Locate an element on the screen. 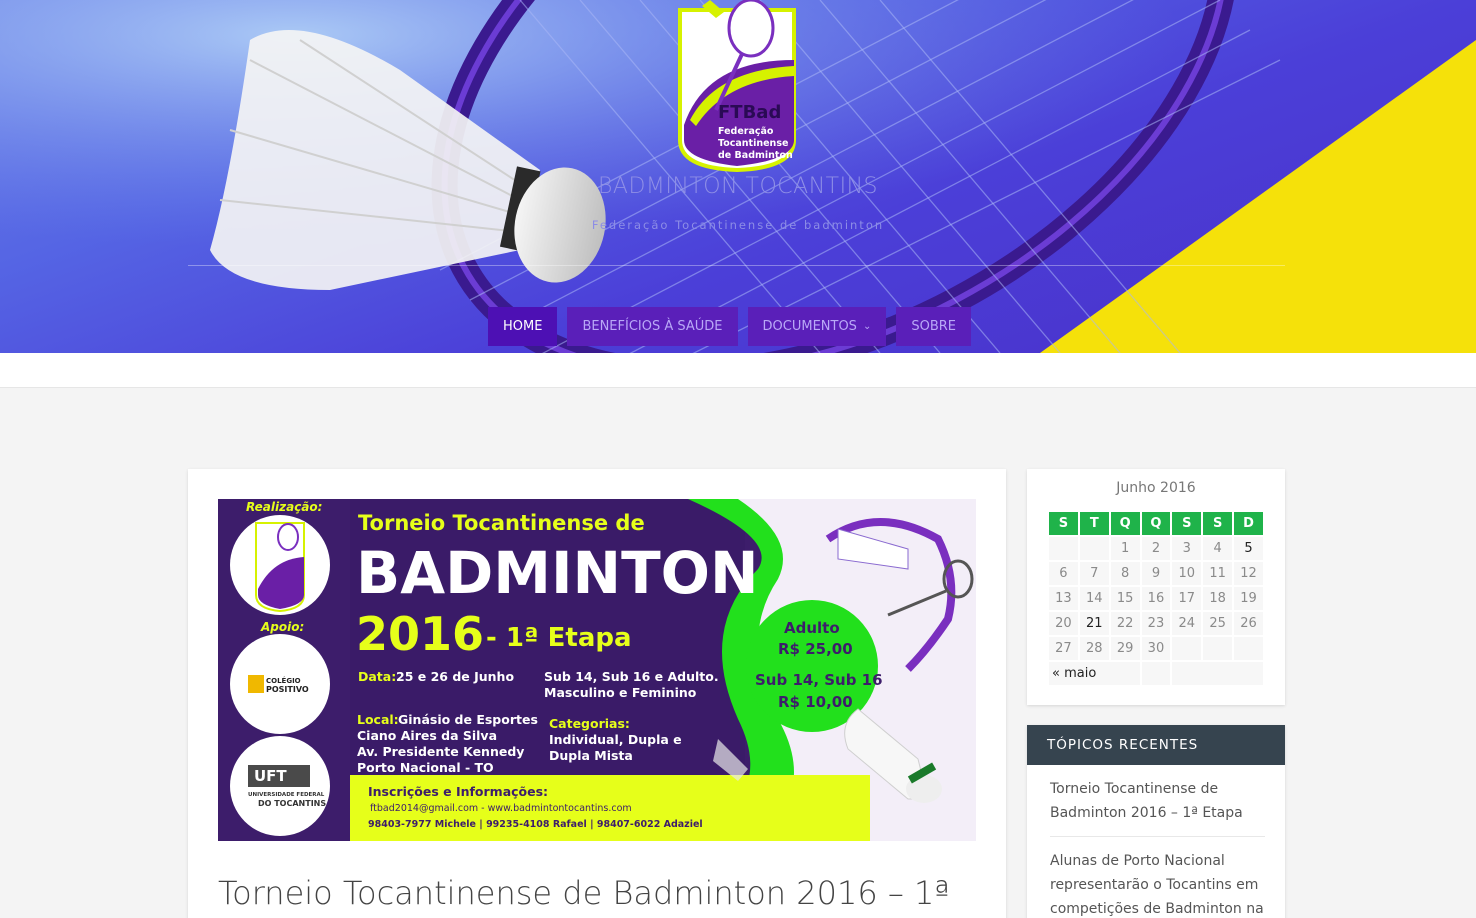  calendar-day: 12 is located at coordinates (1248, 573).